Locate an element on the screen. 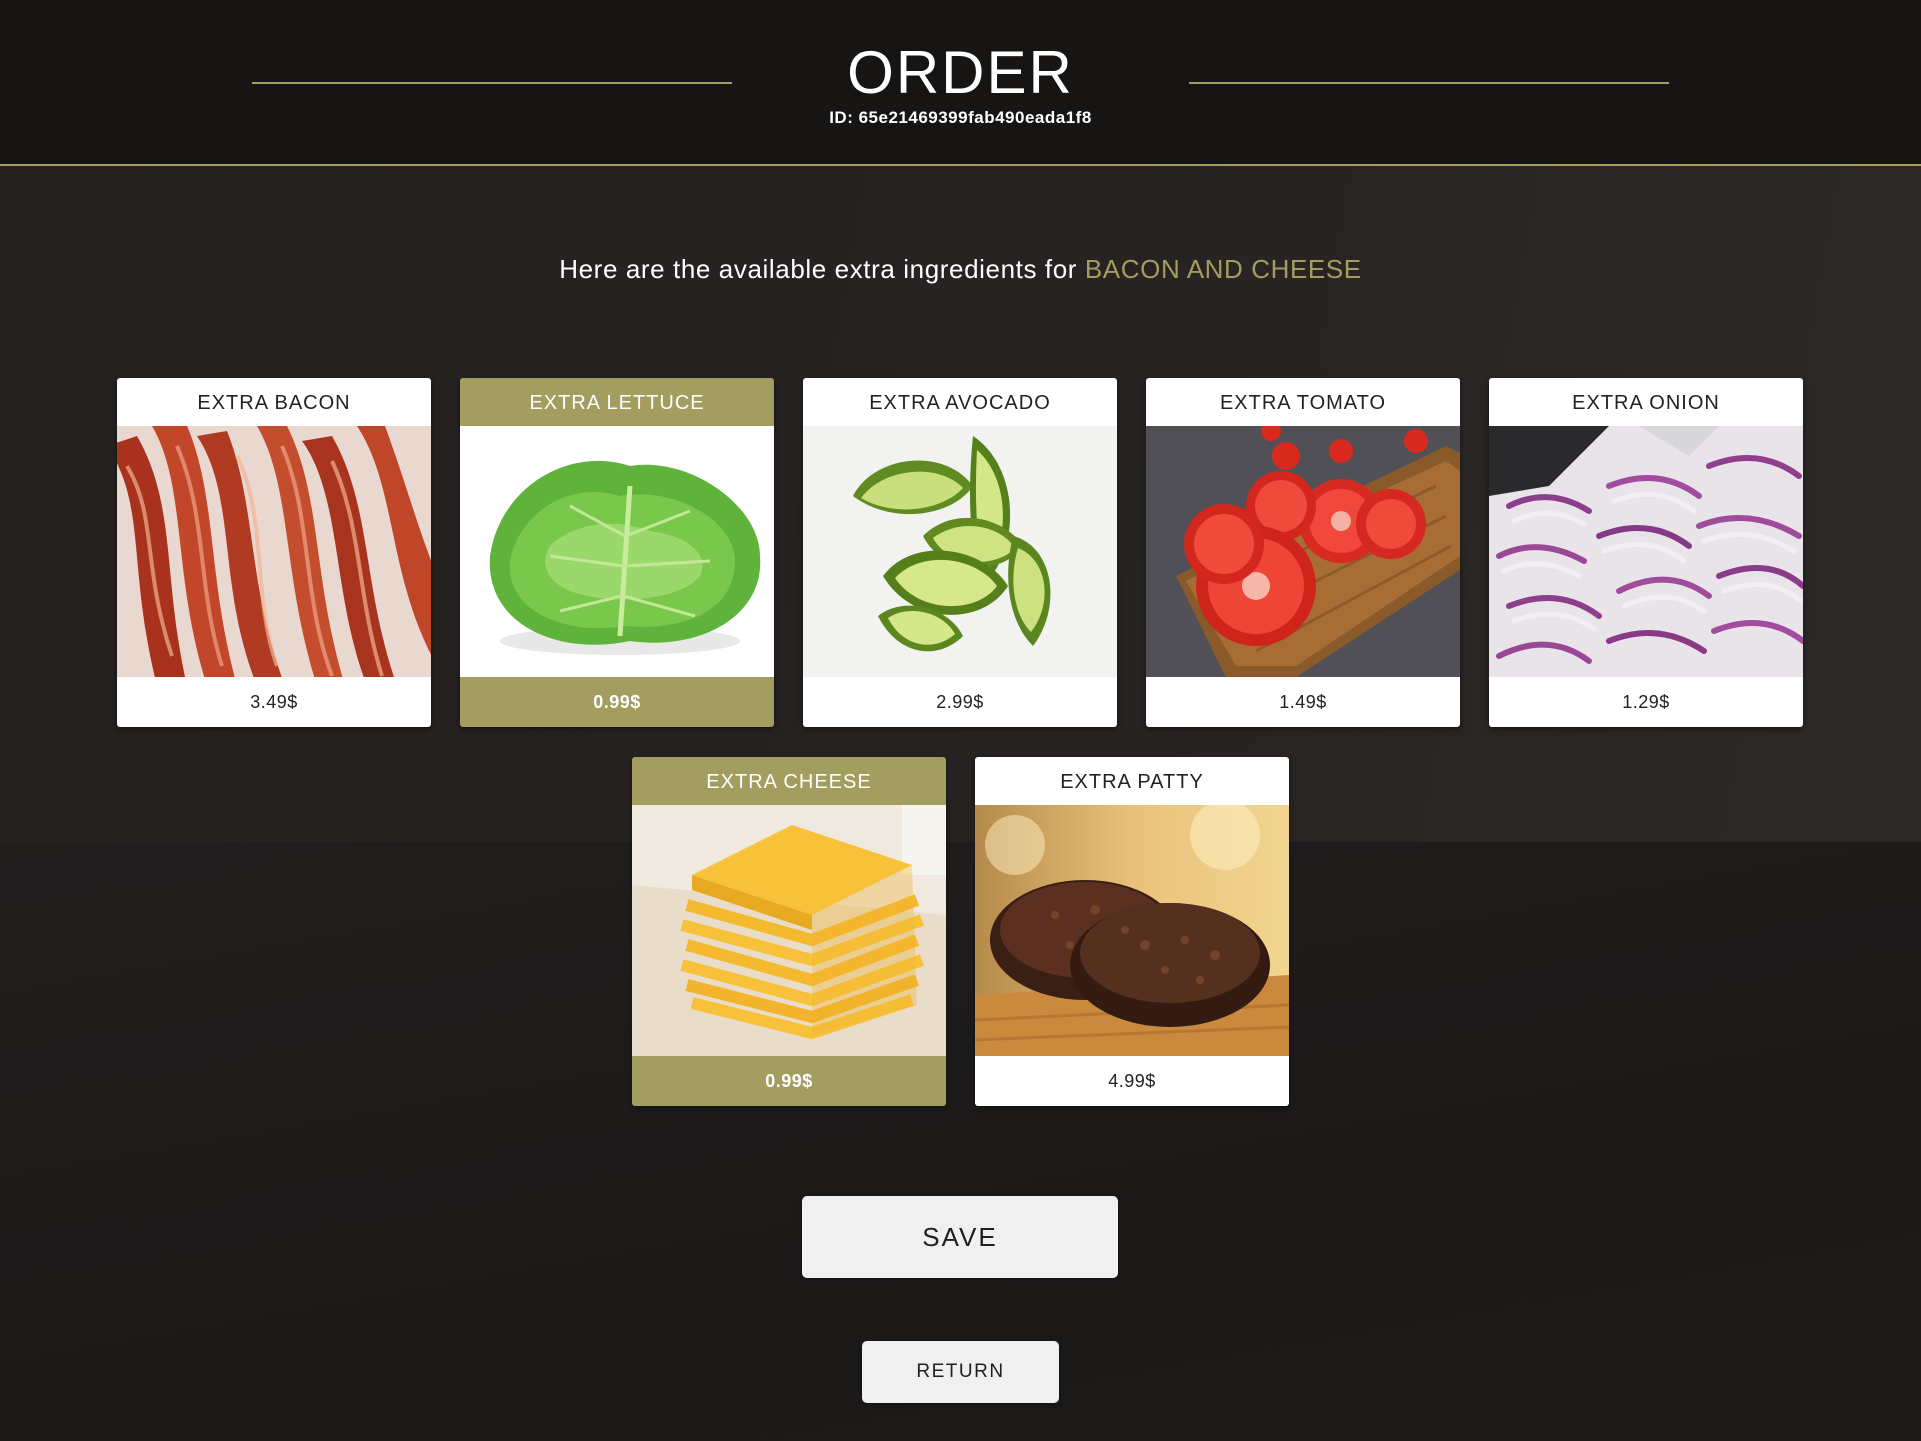  bacon-image is located at coordinates (274, 551).